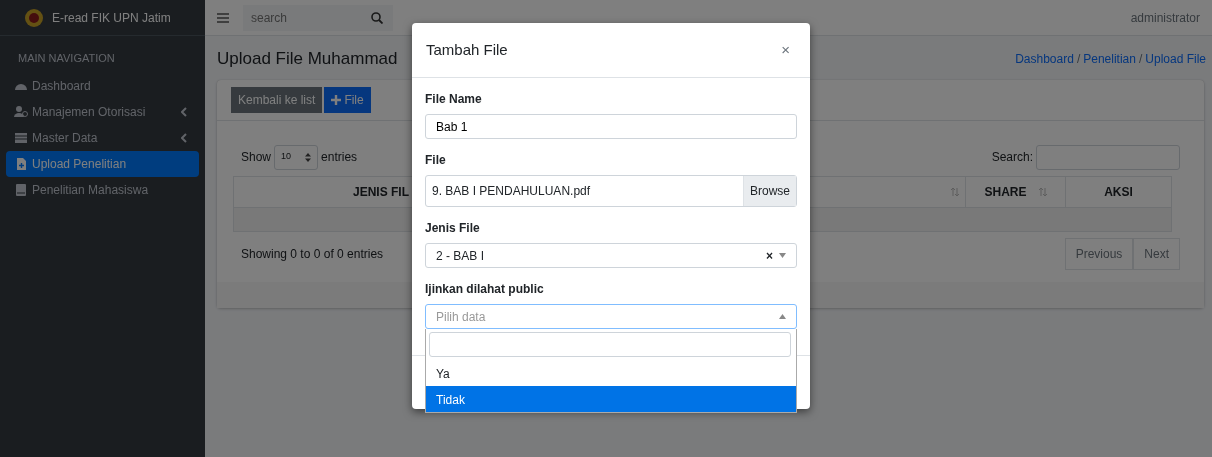  Describe the element at coordinates (34, 17) in the screenshot. I see `logo-icon` at that location.